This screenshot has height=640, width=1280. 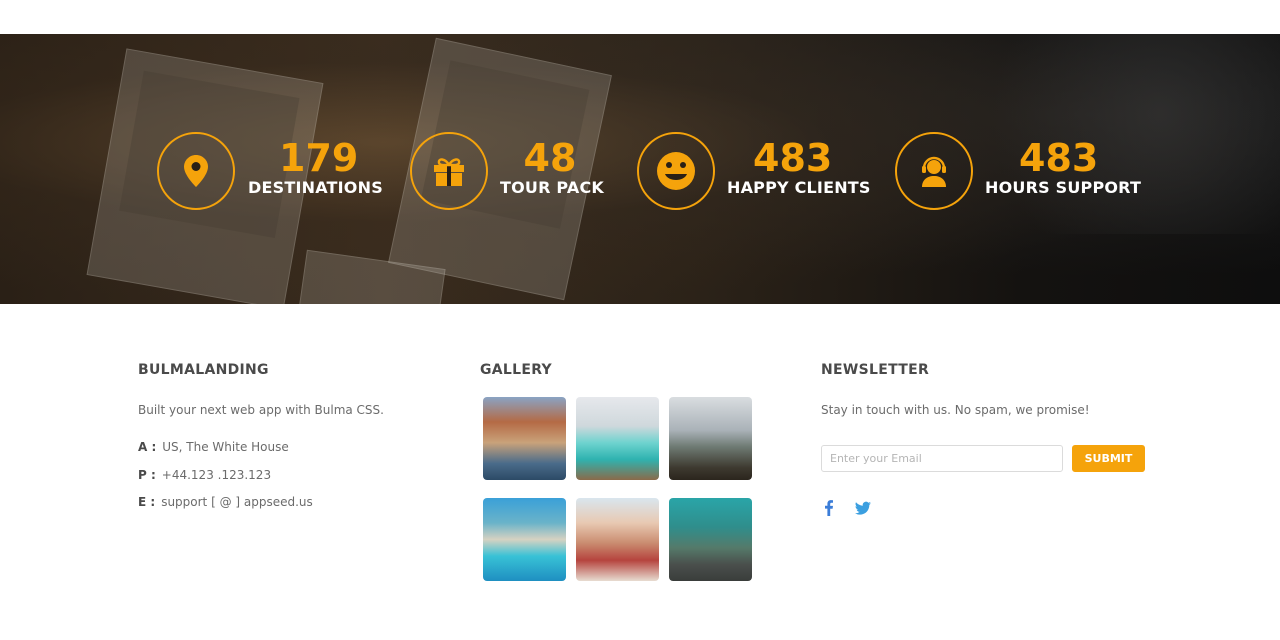 What do you see at coordinates (319, 158) in the screenshot?
I see `stat-number: 179` at bounding box center [319, 158].